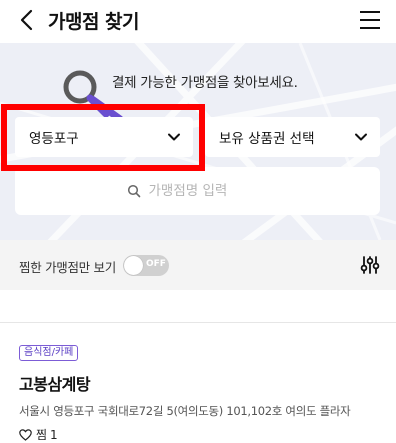  I want to click on search-icon, so click(133, 191).